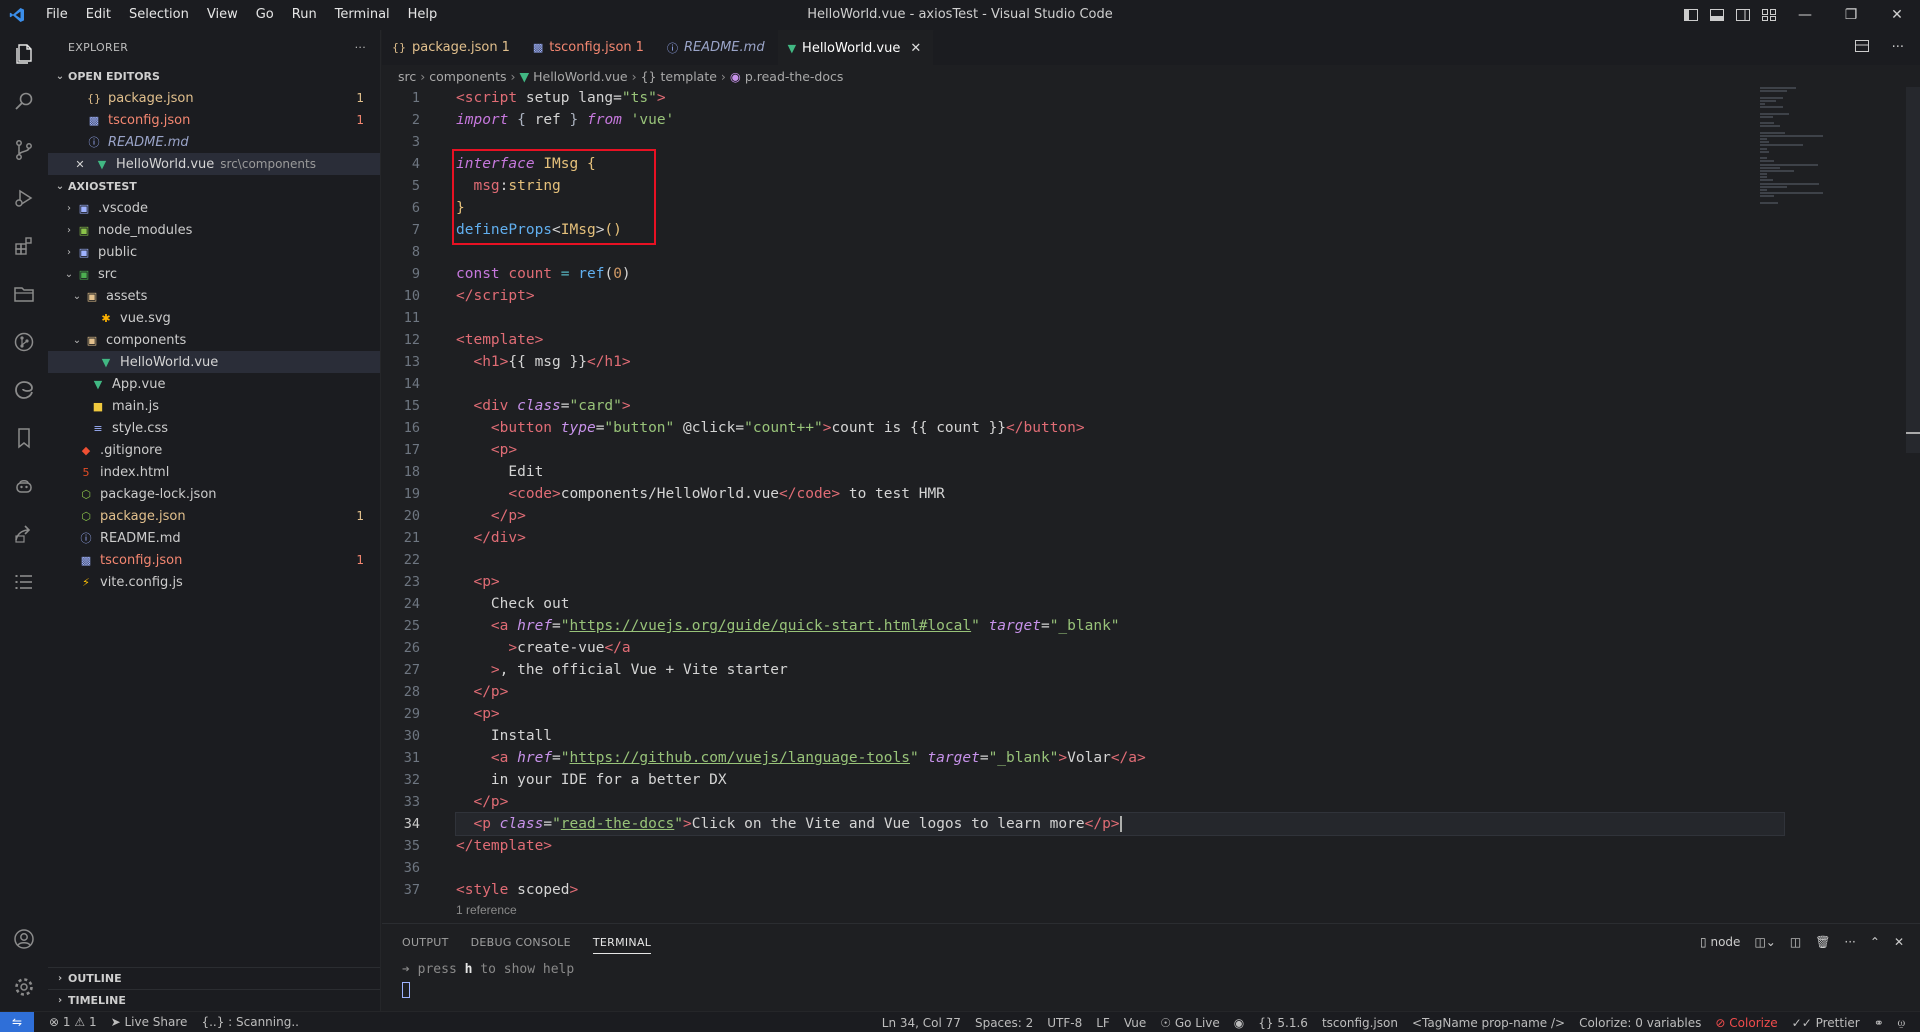  Describe the element at coordinates (214, 384) in the screenshot. I see `tree-file: ▼ App.vue` at that location.